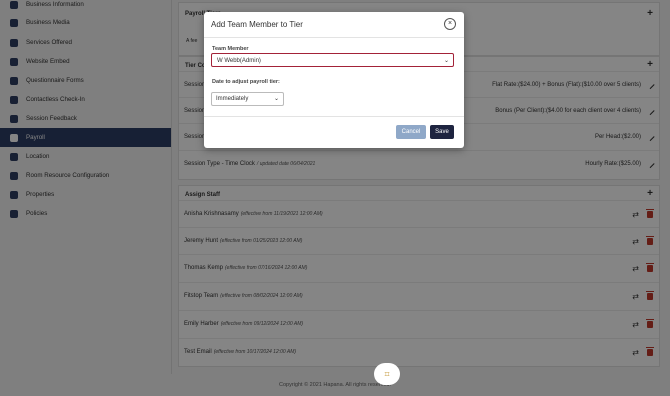 The height and width of the screenshot is (396, 670). I want to click on date-adjust-label: Date to adjust payroll tier:, so click(246, 82).